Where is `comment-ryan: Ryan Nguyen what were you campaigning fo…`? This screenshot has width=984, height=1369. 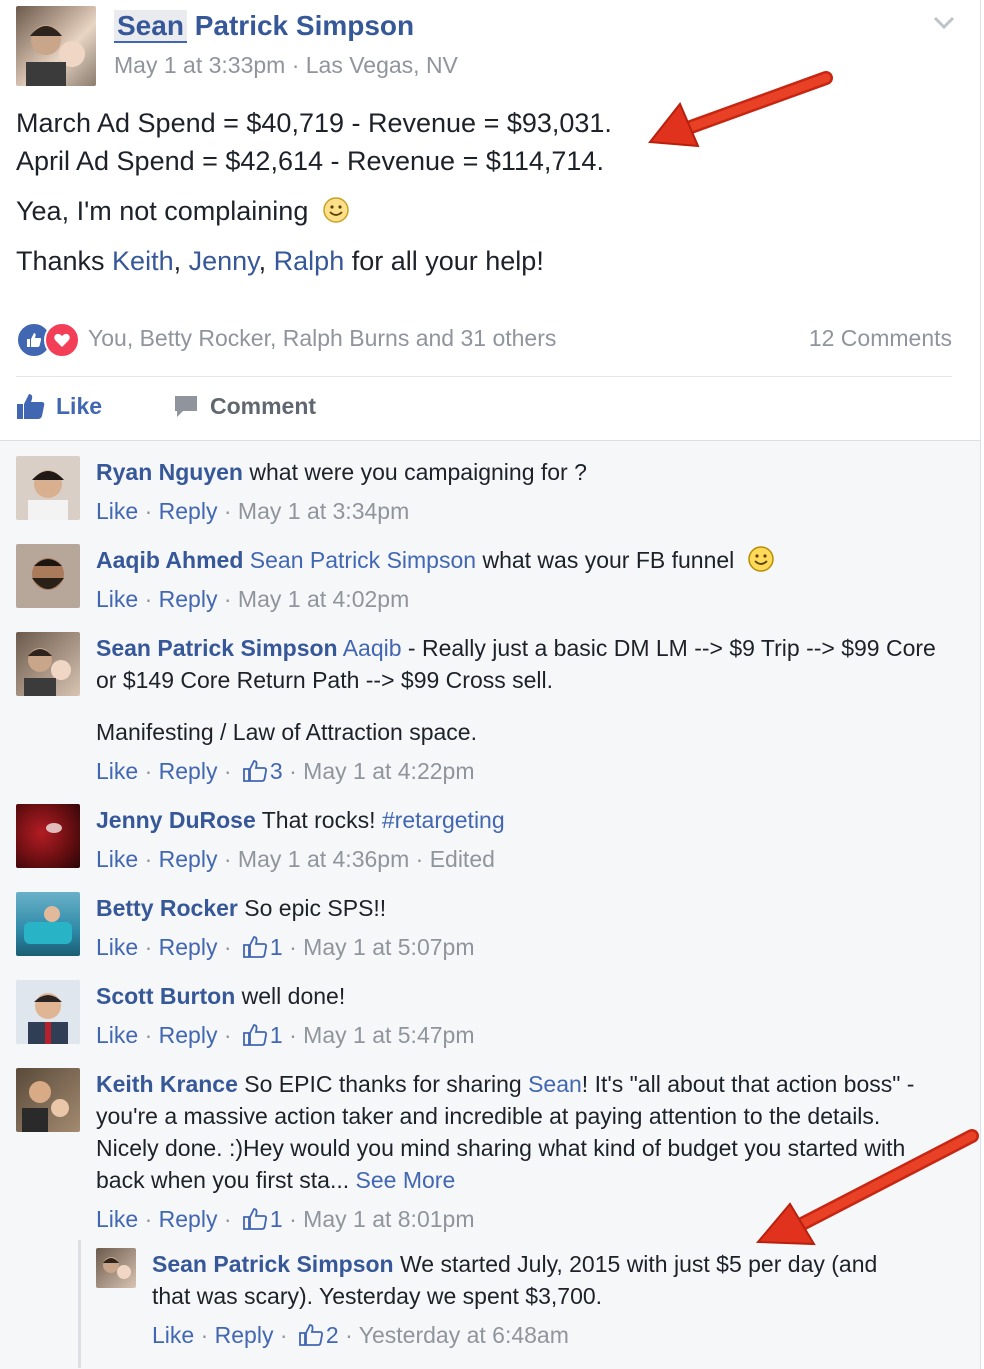
comment-ryan: Ryan Nguyen what were you campaigning fo… is located at coordinates (516, 472).